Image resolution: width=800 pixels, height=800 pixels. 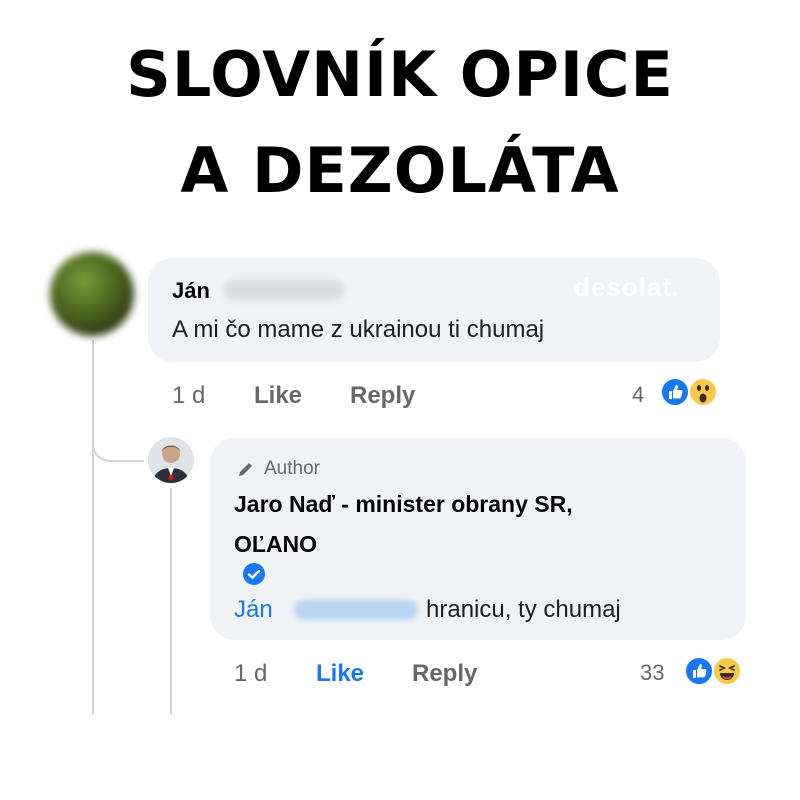 What do you see at coordinates (523, 609) in the screenshot?
I see `reply-text: hranicu, ty chumaj` at bounding box center [523, 609].